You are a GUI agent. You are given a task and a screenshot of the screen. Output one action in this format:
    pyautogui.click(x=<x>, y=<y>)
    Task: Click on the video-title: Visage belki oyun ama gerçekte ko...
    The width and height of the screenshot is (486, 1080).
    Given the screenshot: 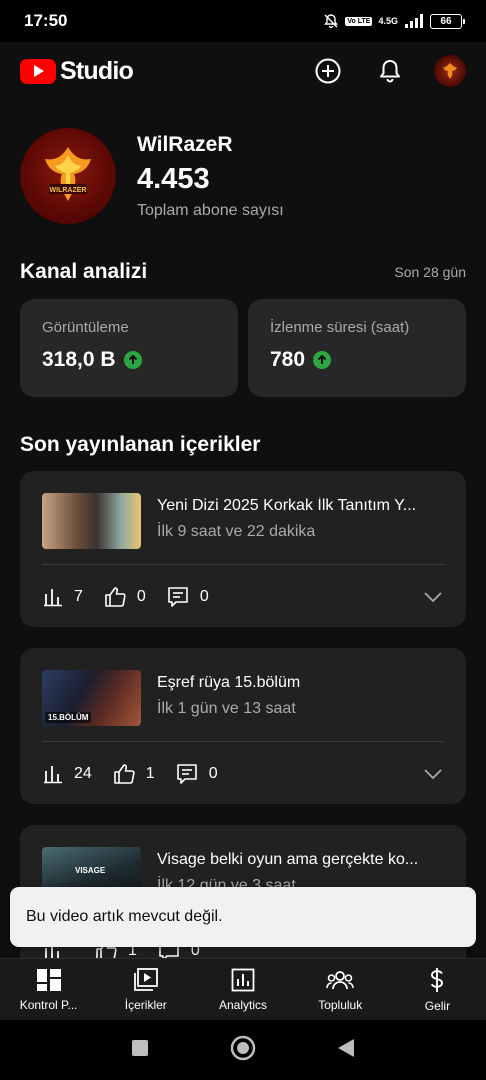 What is the action you would take?
    pyautogui.click(x=288, y=859)
    